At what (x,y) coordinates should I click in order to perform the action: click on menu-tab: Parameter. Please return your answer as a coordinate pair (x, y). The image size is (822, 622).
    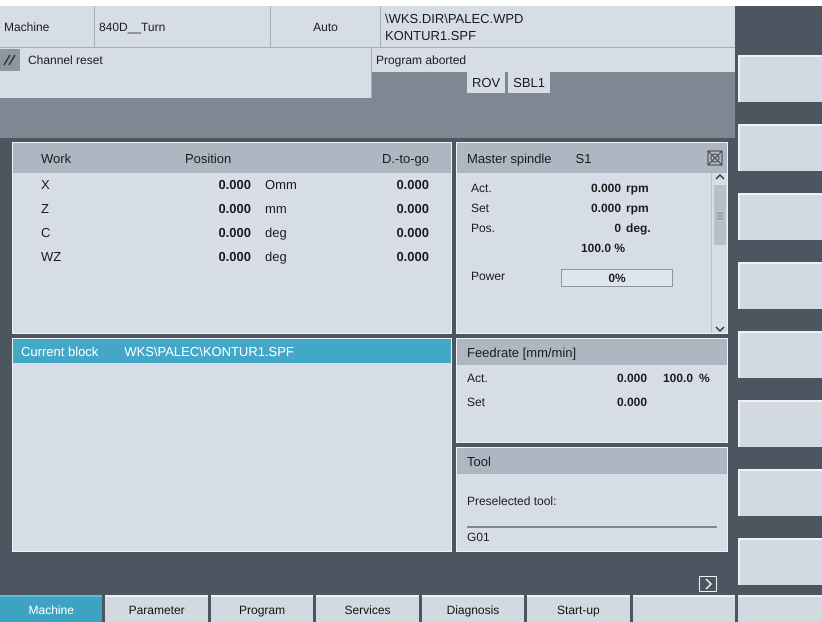
    Looking at the image, I should click on (156, 608).